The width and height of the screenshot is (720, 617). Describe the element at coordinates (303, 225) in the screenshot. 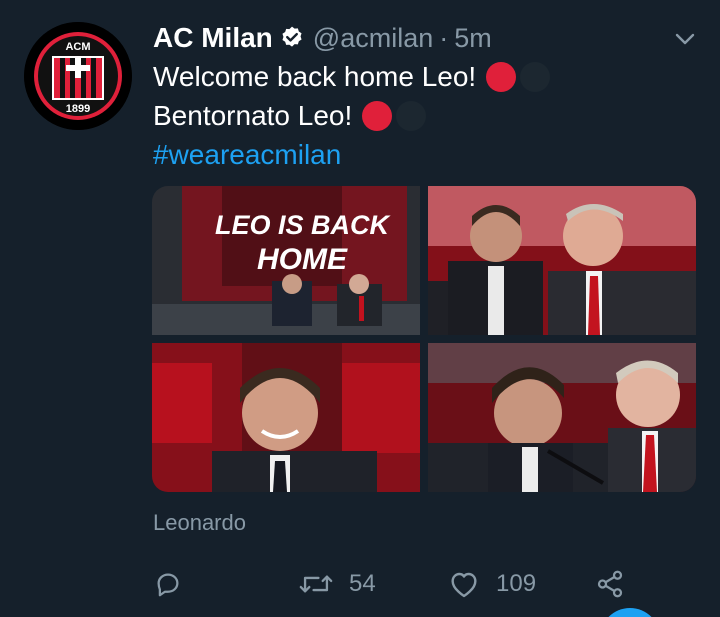

I see `photo1-text-line1: LEO IS BACK` at that location.